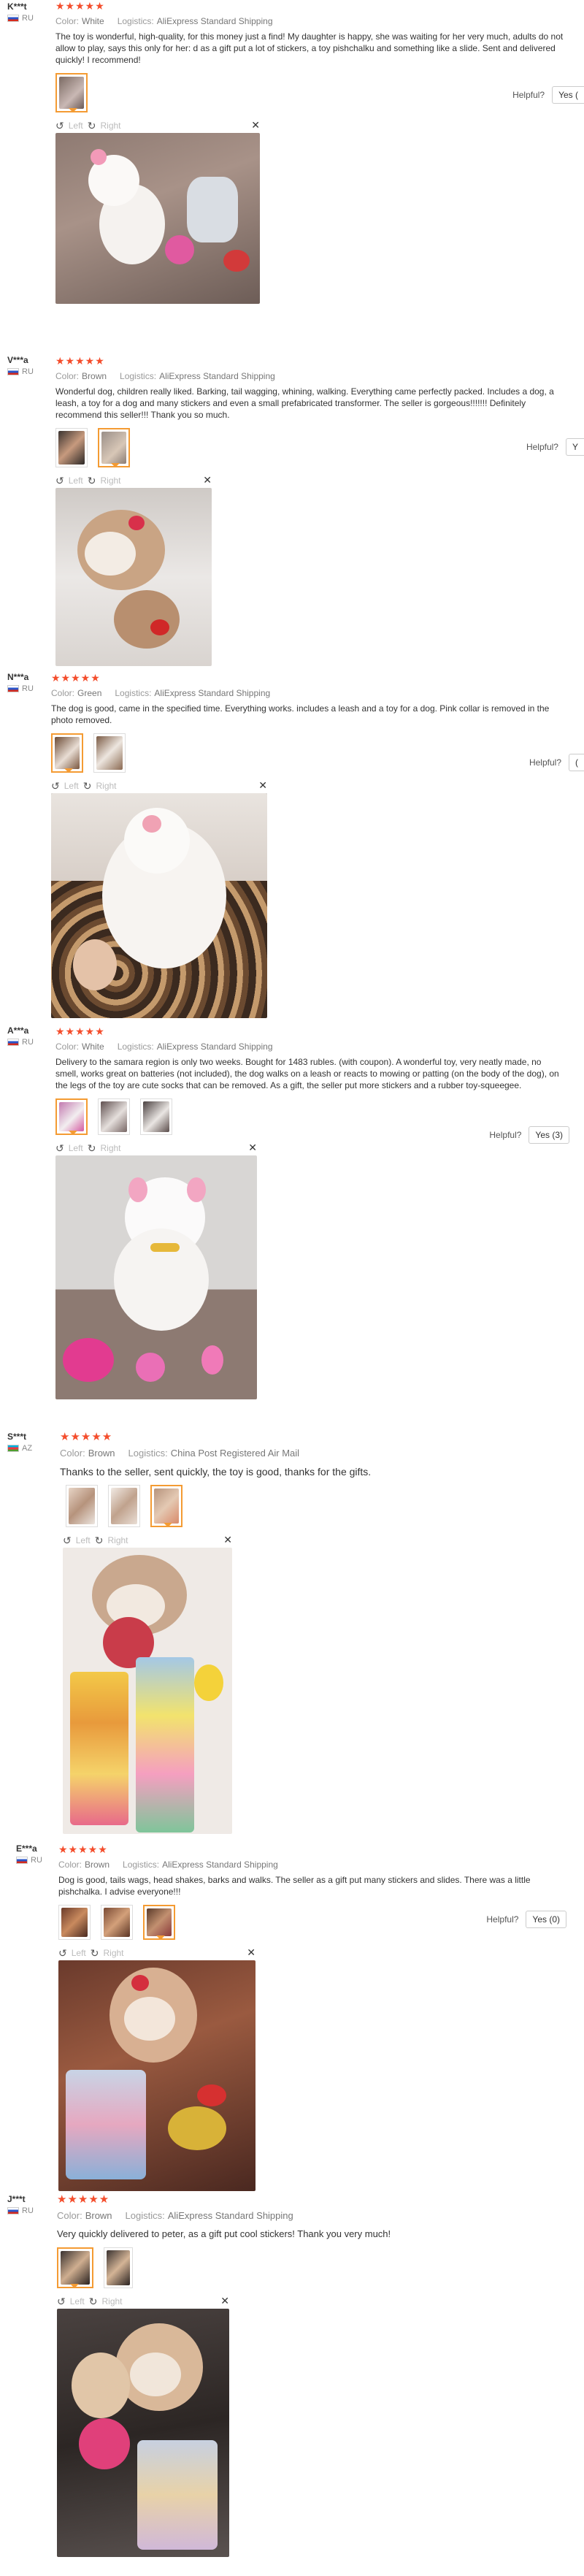 Image resolution: width=584 pixels, height=2576 pixels. Describe the element at coordinates (133, 577) in the screenshot. I see `review-photo` at that location.